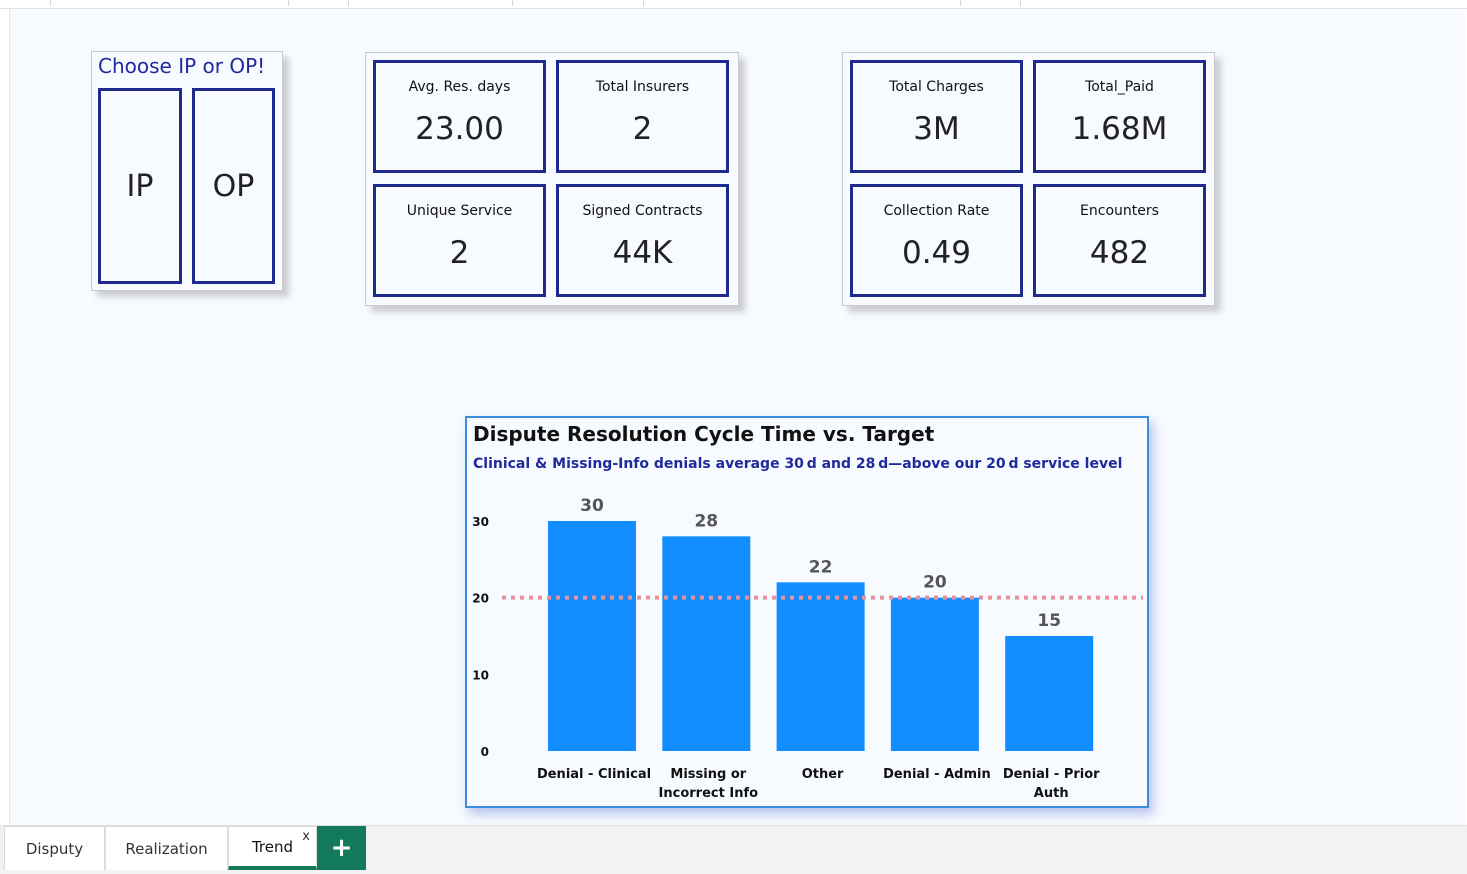 The width and height of the screenshot is (1467, 874). I want to click on slicer-option-op: OP, so click(233, 186).